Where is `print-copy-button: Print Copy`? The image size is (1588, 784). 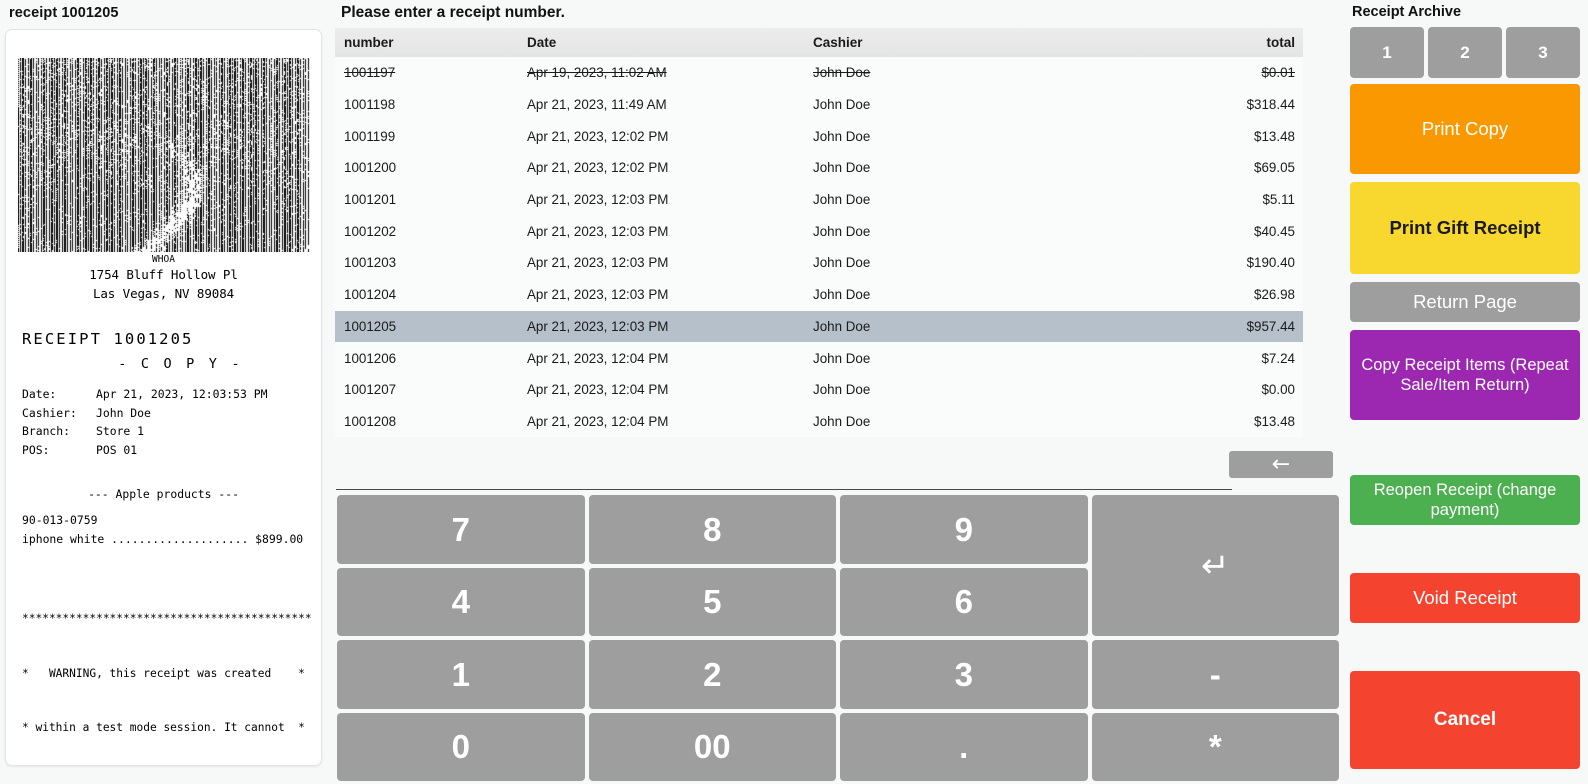
print-copy-button: Print Copy is located at coordinates (1465, 129).